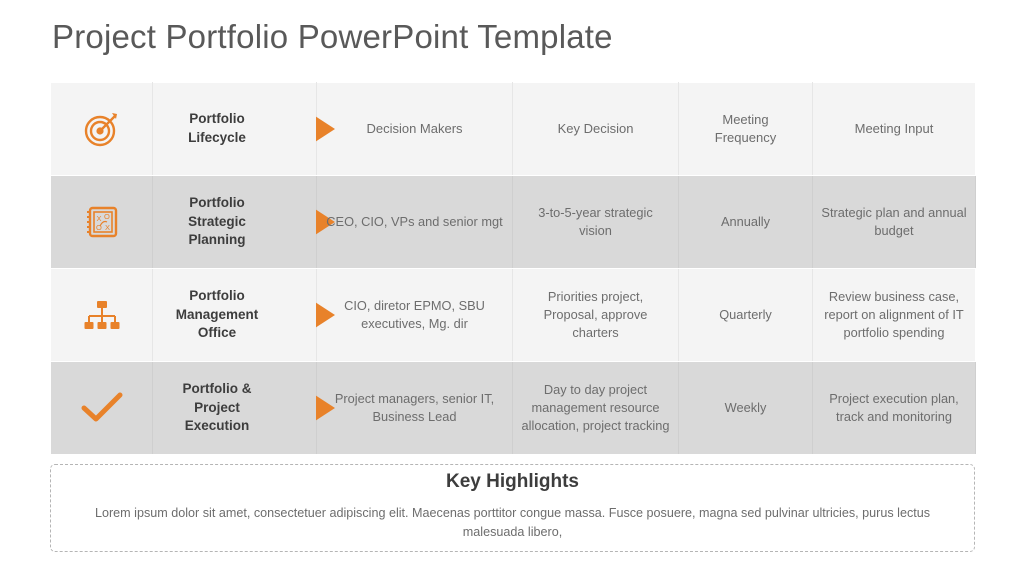  I want to click on cell-meeting-frequency: Quarterly, so click(745, 315).